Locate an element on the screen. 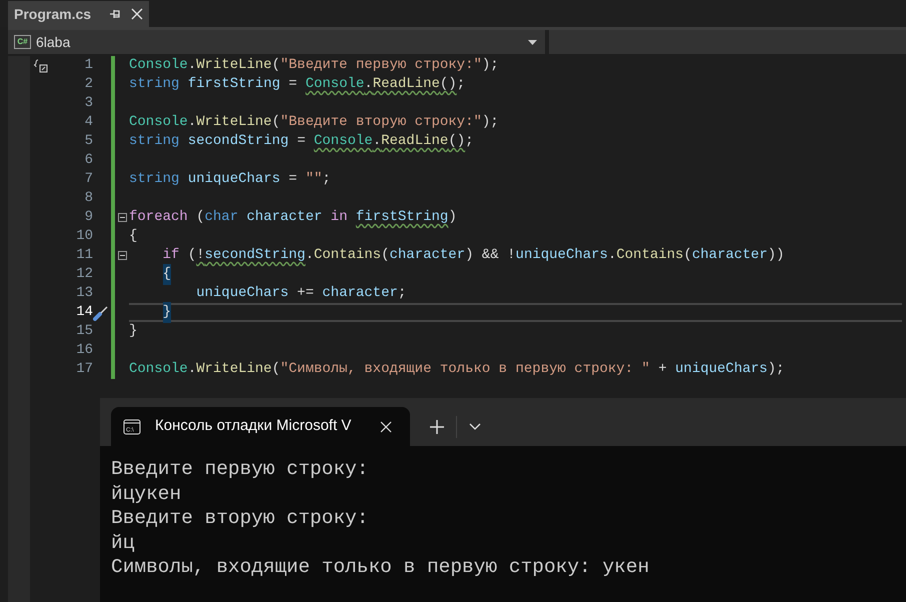 Image resolution: width=906 pixels, height=602 pixels. chevron-down-icon is located at coordinates (475, 426).